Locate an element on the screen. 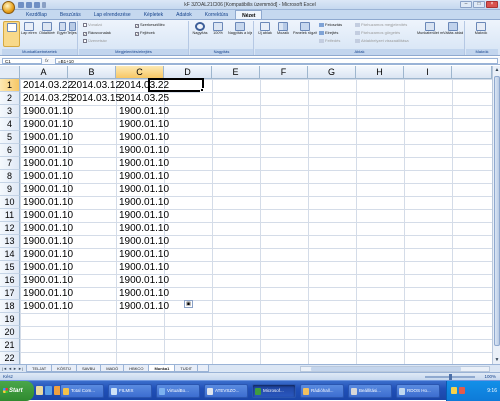 The width and height of the screenshot is (500, 401). row-header-7: 7 is located at coordinates (10, 163).